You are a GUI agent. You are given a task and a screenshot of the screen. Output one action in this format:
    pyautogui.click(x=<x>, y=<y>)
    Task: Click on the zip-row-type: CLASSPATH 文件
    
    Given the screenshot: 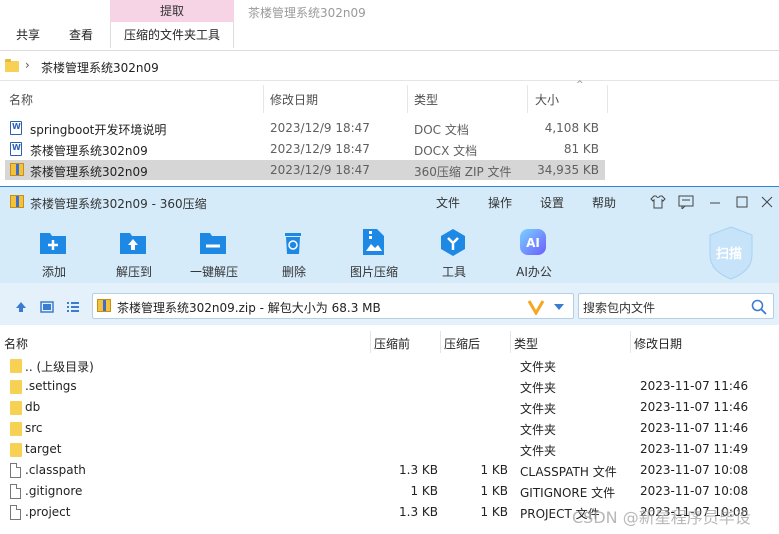 What is the action you would take?
    pyautogui.click(x=568, y=472)
    